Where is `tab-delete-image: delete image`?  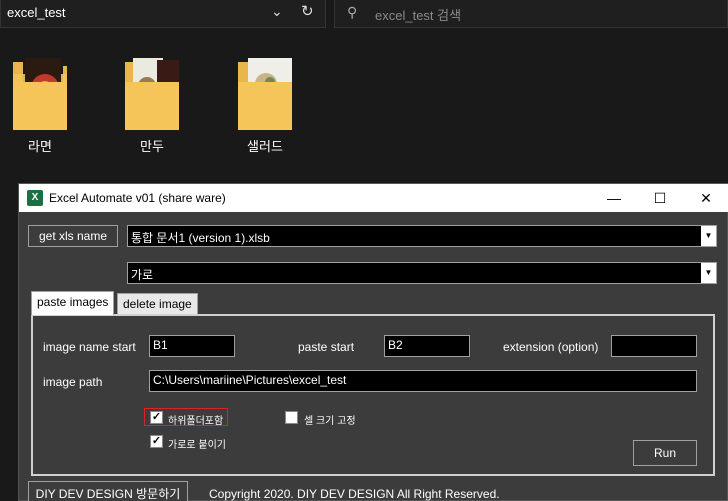 tab-delete-image: delete image is located at coordinates (157, 304).